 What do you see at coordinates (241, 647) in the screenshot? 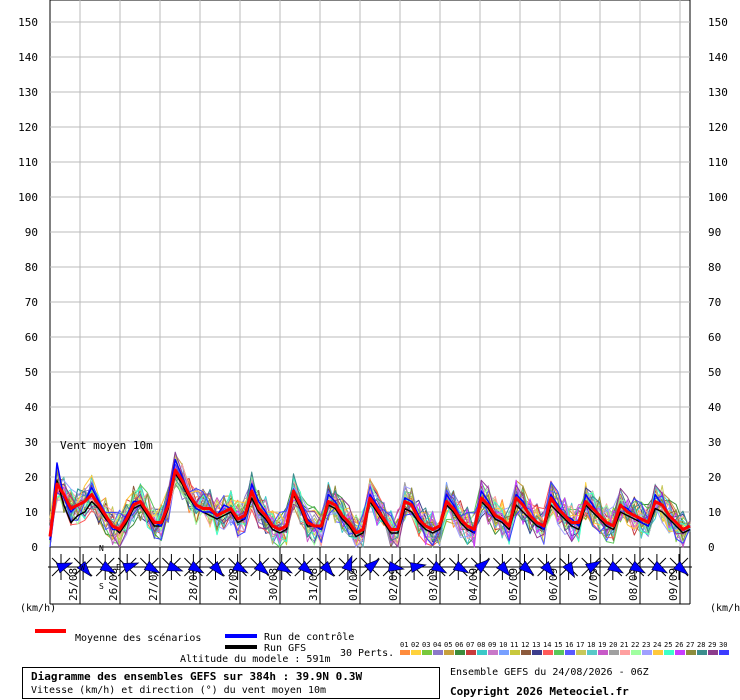
I see `legend-gfs-swatch` at bounding box center [241, 647].